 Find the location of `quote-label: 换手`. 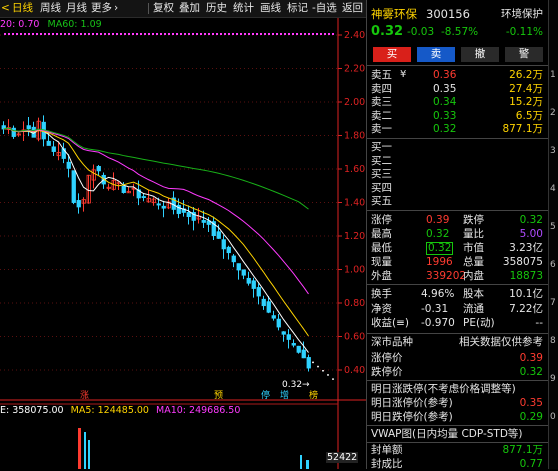

quote-label: 换手 is located at coordinates (381, 294).